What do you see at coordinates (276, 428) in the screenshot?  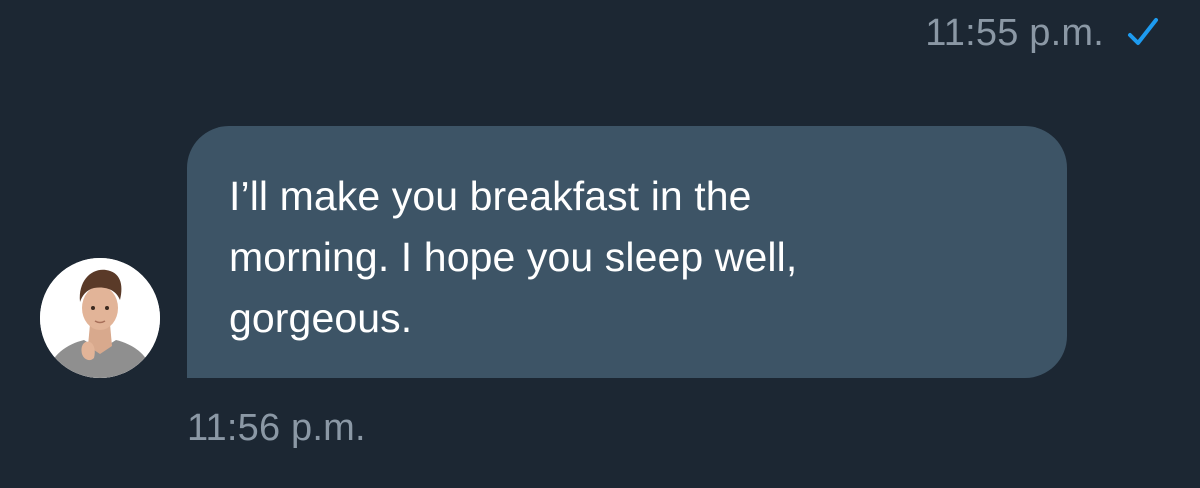 I see `received-timestamp: 11:56 p.m.` at bounding box center [276, 428].